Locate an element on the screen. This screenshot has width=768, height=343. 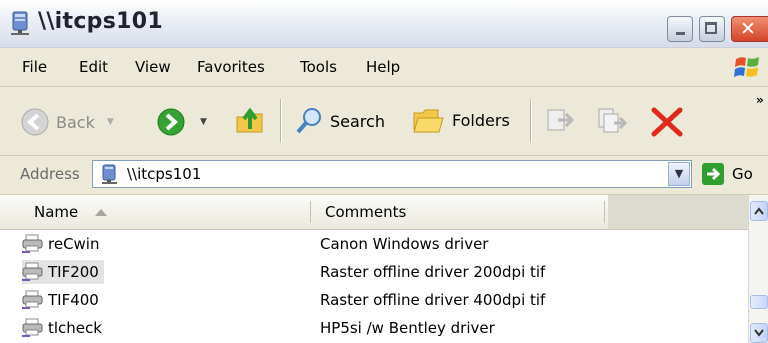
back-button: Back ▼ is located at coordinates (67, 122).